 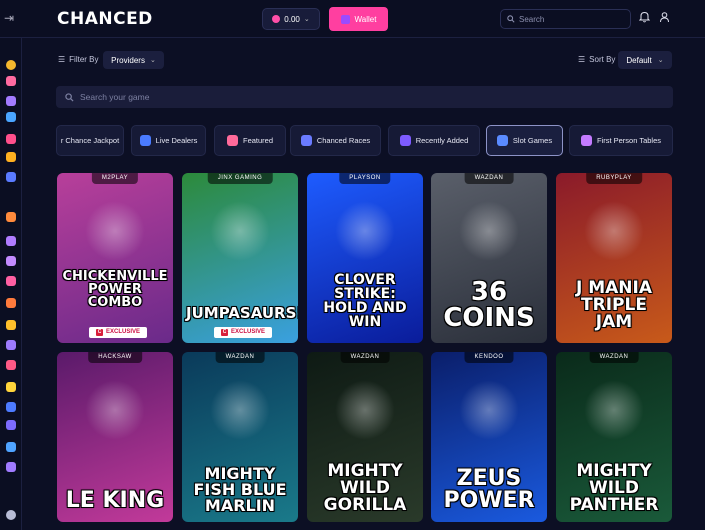 What do you see at coordinates (365, 258) in the screenshot?
I see `game-tile: PLAYSON CLOVER STRIKE: HOLD AND WIN` at bounding box center [365, 258].